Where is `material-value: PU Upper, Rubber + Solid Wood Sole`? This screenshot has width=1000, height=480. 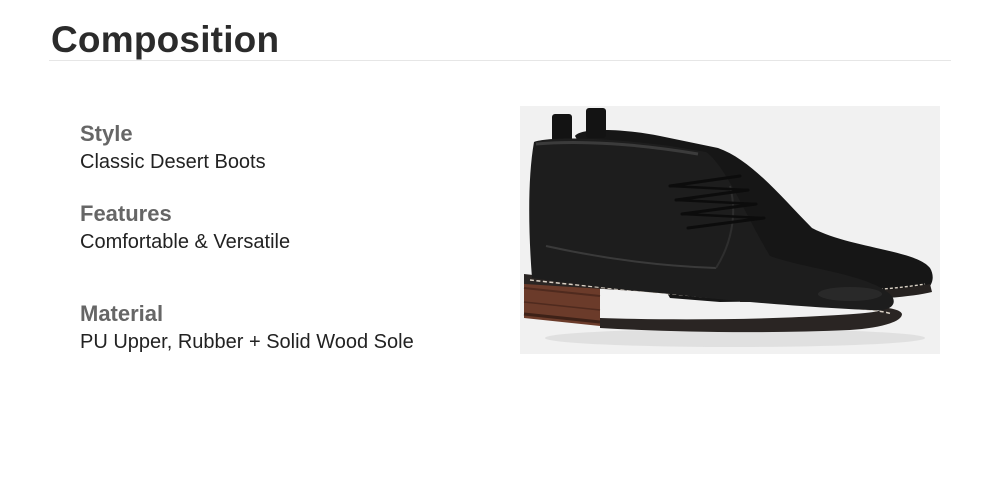
material-value: PU Upper, Rubber + Solid Wood Sole is located at coordinates (247, 342).